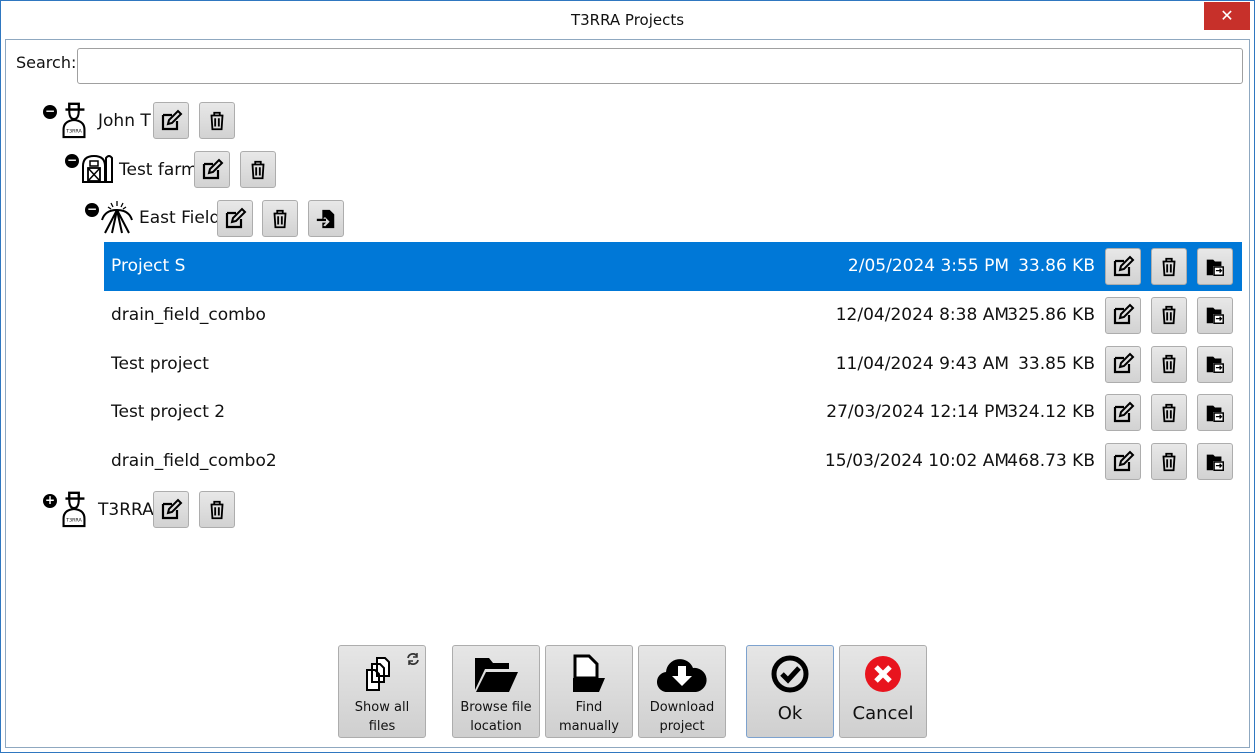 The image size is (1255, 753). Describe the element at coordinates (382, 726) in the screenshot. I see `button-label: files` at that location.